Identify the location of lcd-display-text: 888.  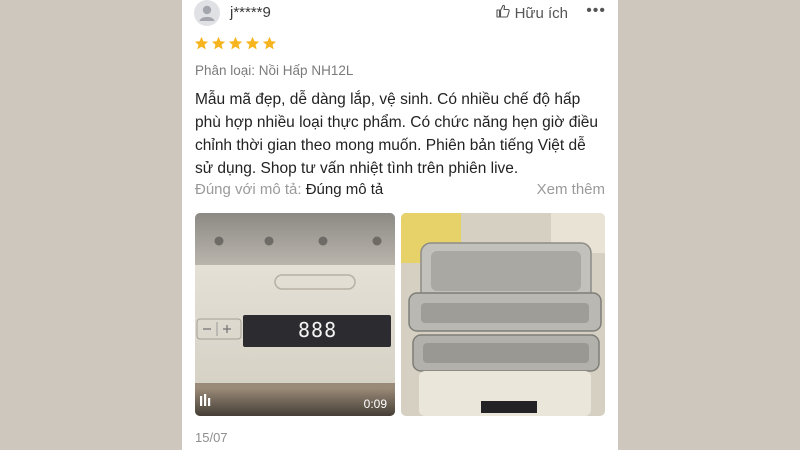
(318, 330).